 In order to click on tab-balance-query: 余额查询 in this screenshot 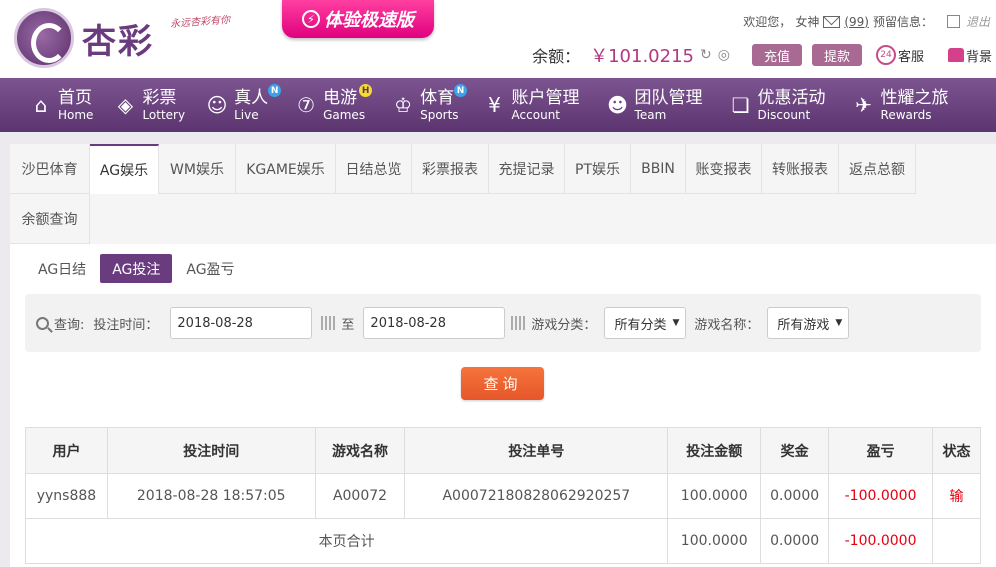, I will do `click(50, 219)`.